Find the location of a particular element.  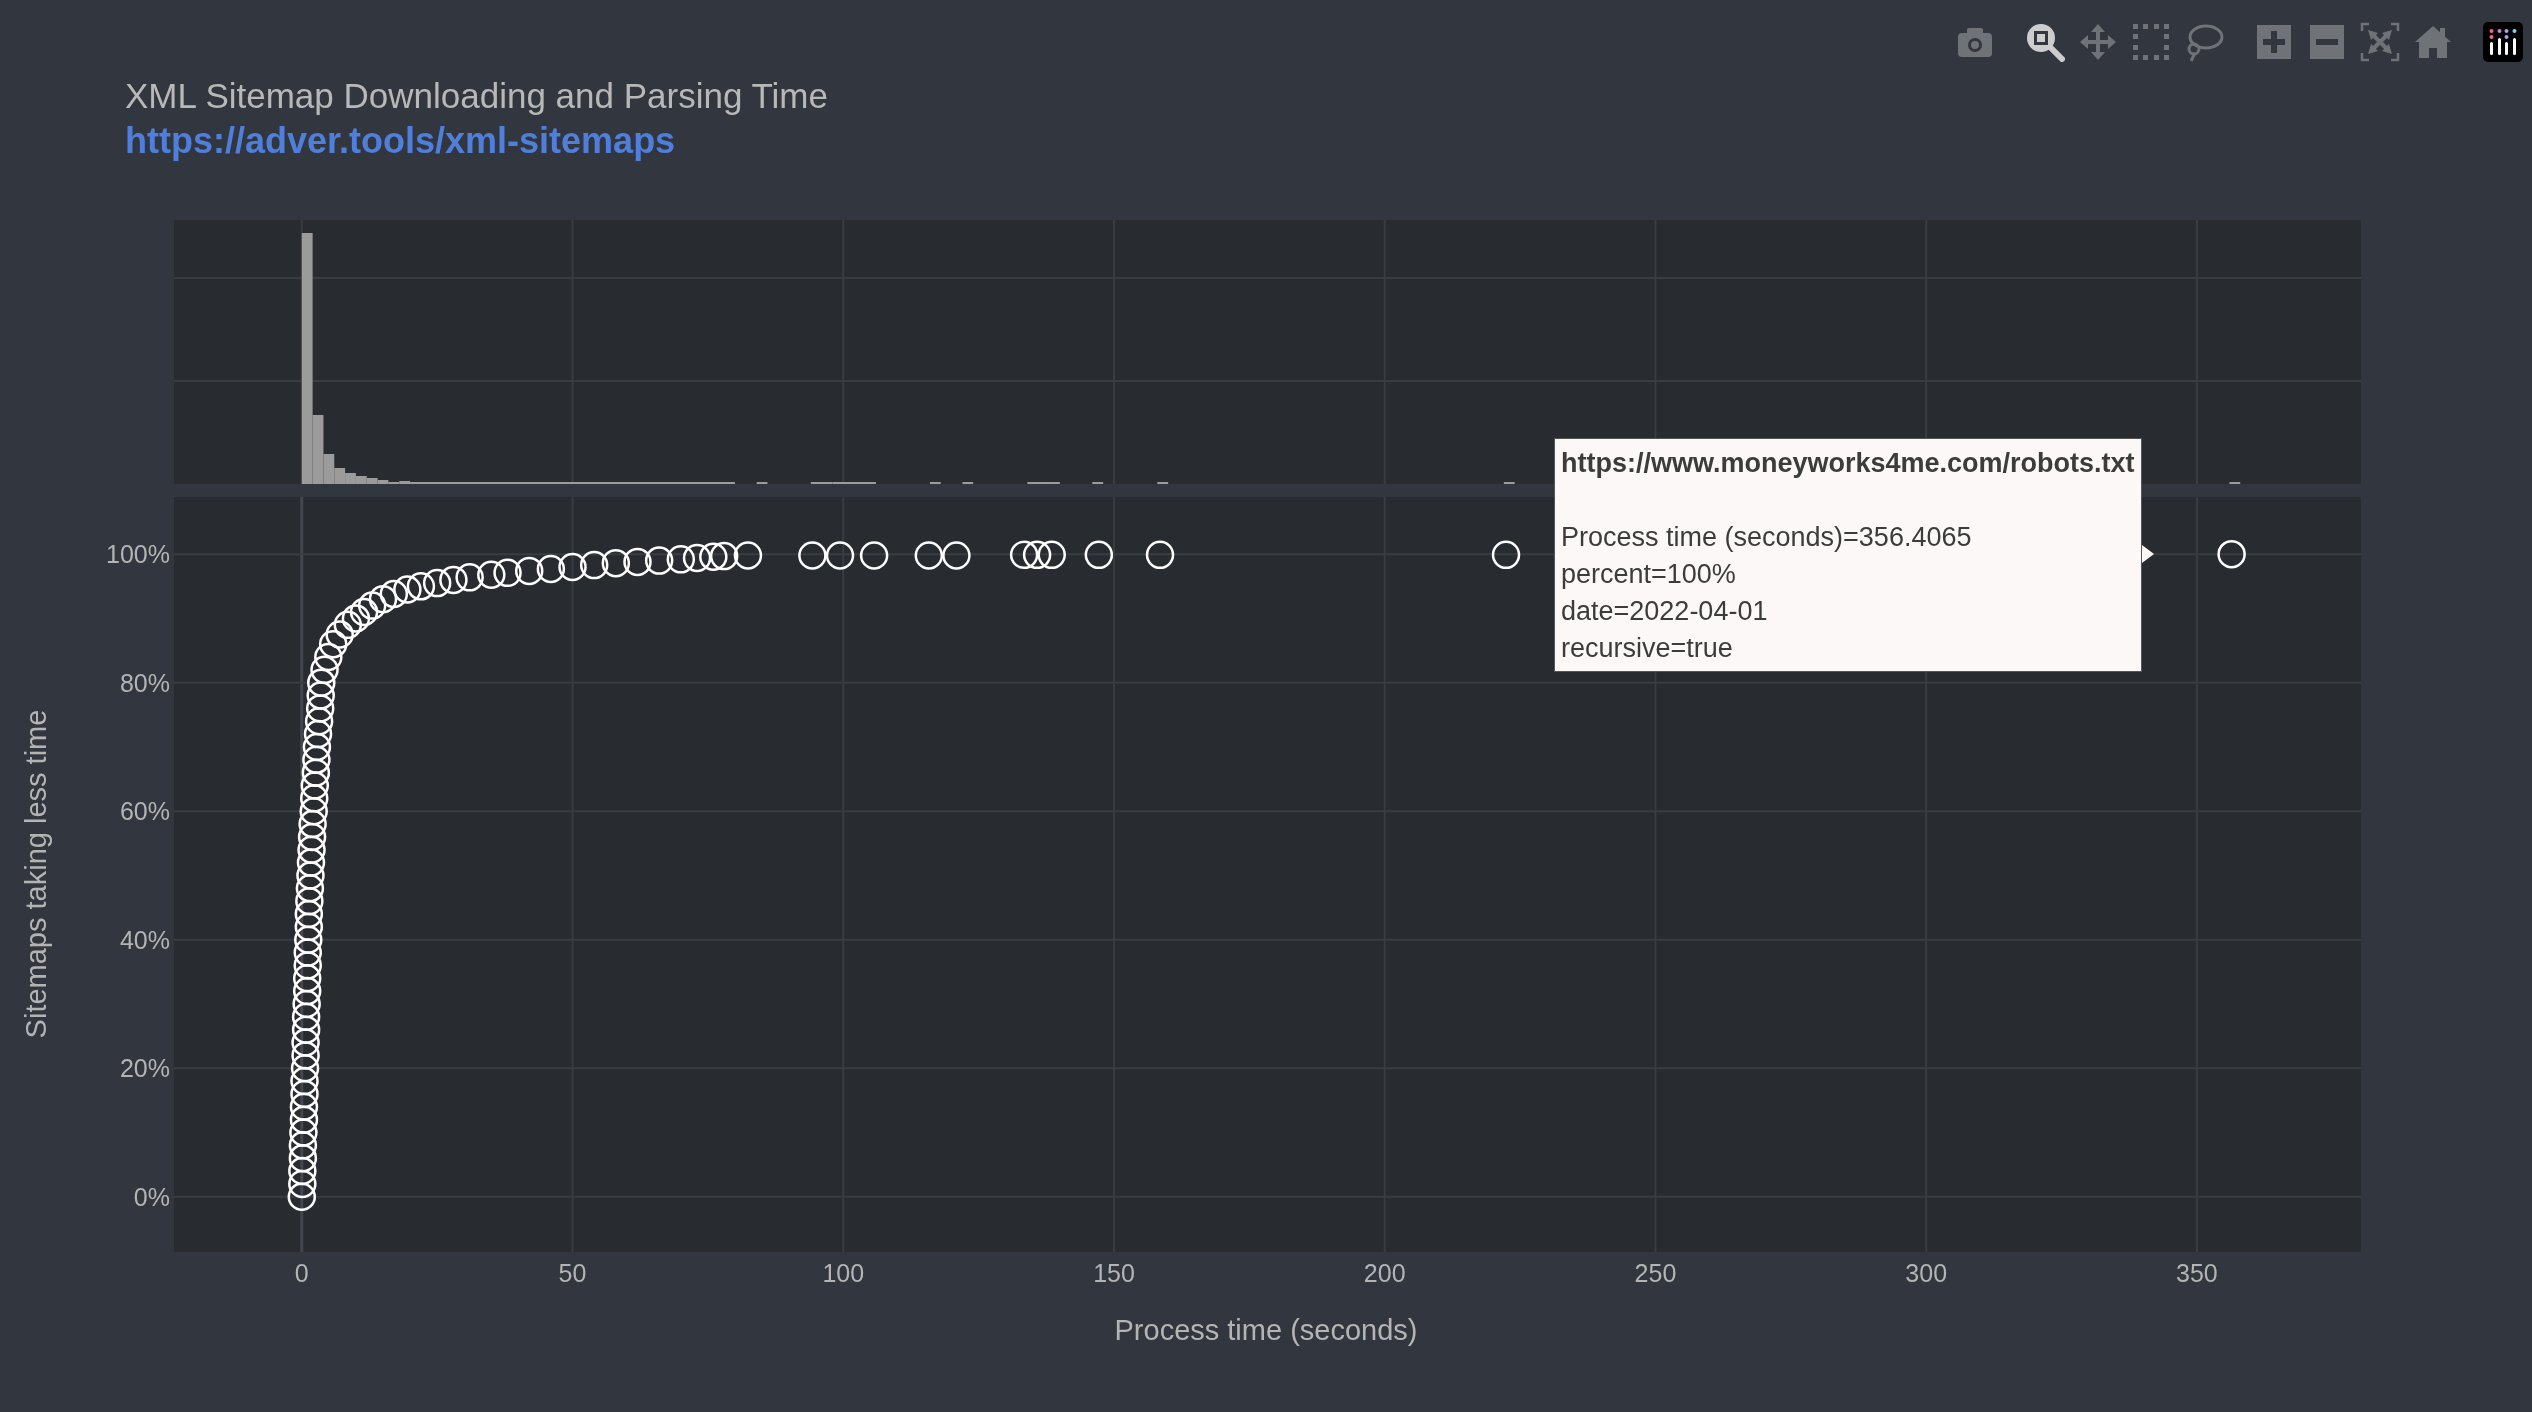

x-axis-title: Process time (seconds) is located at coordinates (1266, 1330).